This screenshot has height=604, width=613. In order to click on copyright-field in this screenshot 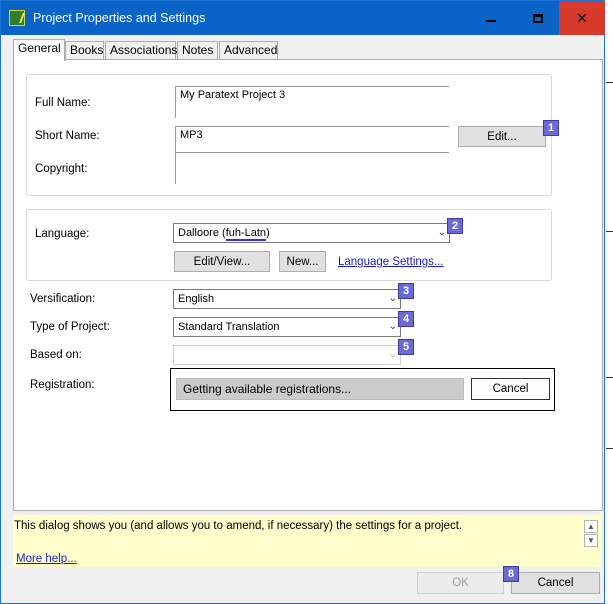, I will do `click(312, 168)`.